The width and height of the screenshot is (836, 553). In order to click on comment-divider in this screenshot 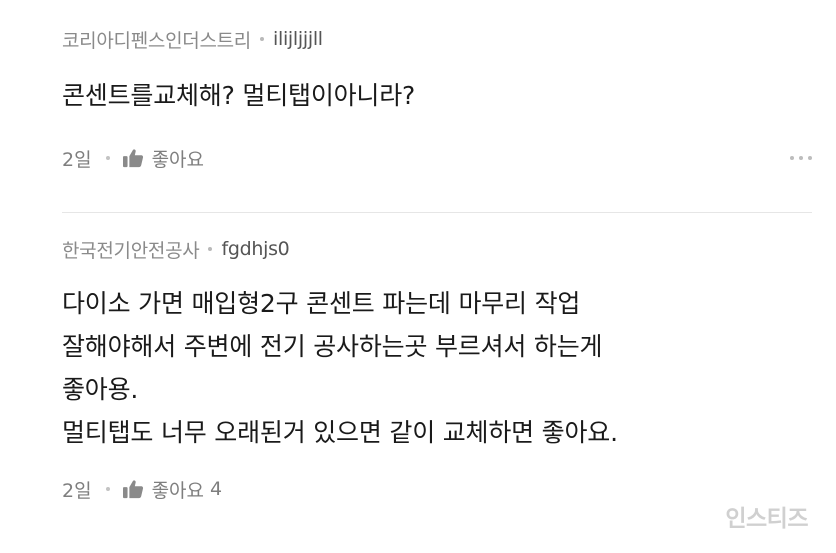, I will do `click(437, 212)`.